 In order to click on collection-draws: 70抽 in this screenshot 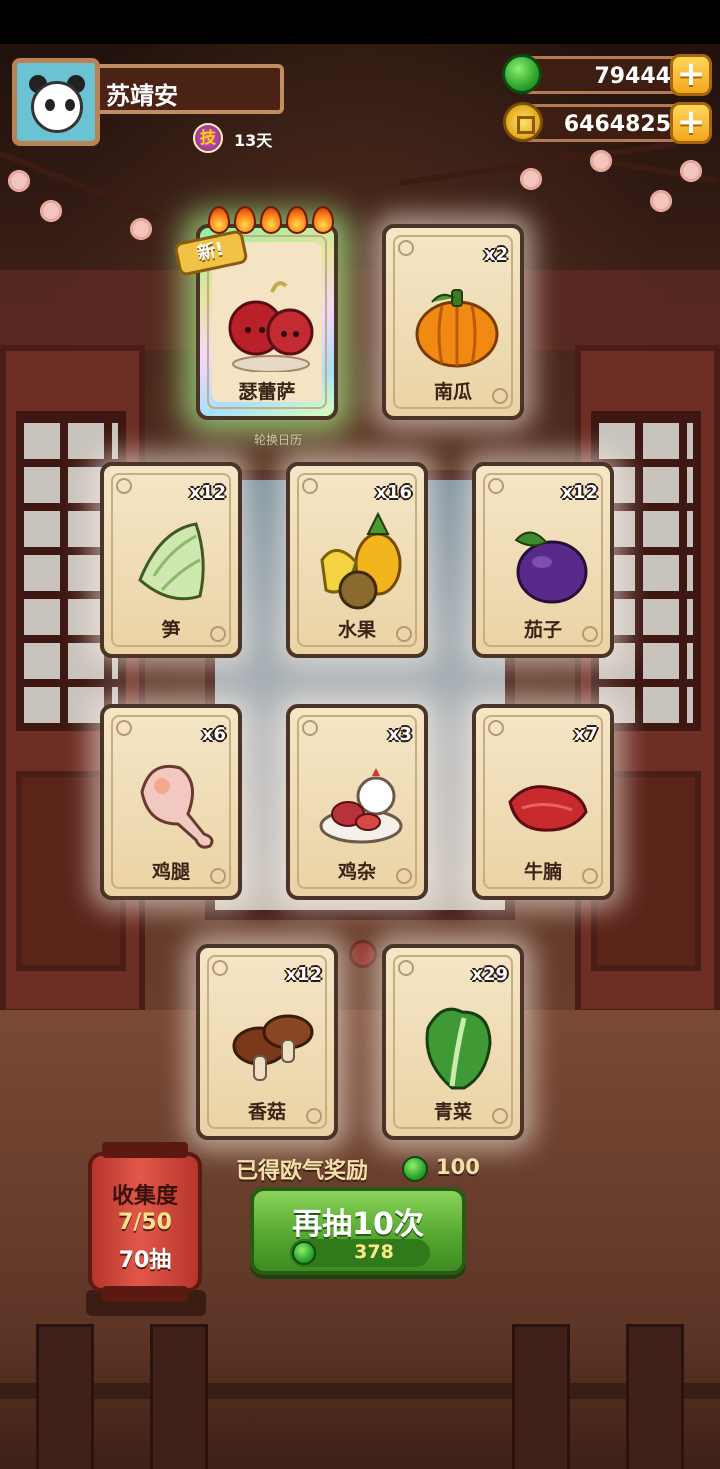, I will do `click(145, 1260)`.